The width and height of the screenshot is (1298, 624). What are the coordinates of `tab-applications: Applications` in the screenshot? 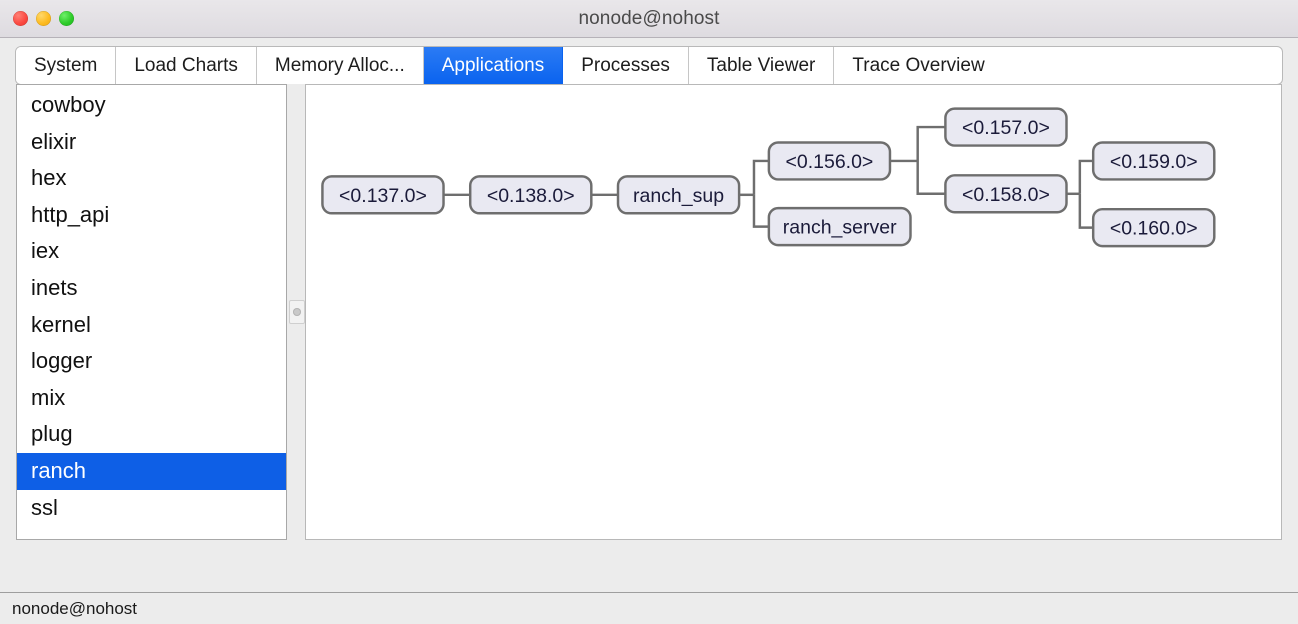 It's located at (493, 65).